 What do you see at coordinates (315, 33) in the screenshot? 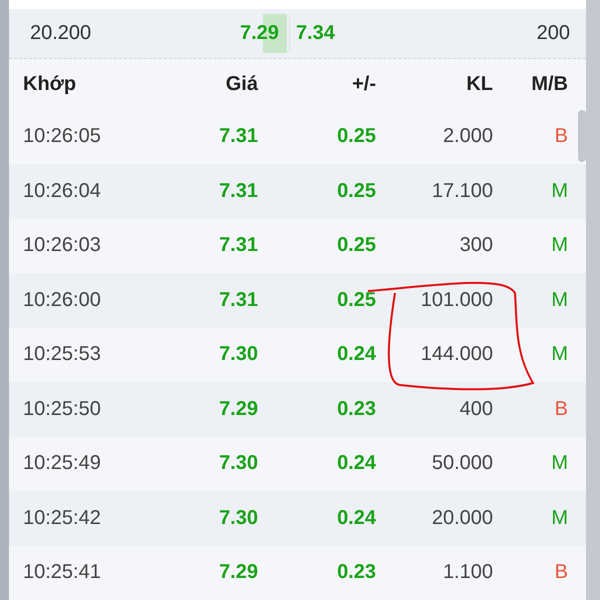
I see `ask-price: 7.34` at bounding box center [315, 33].